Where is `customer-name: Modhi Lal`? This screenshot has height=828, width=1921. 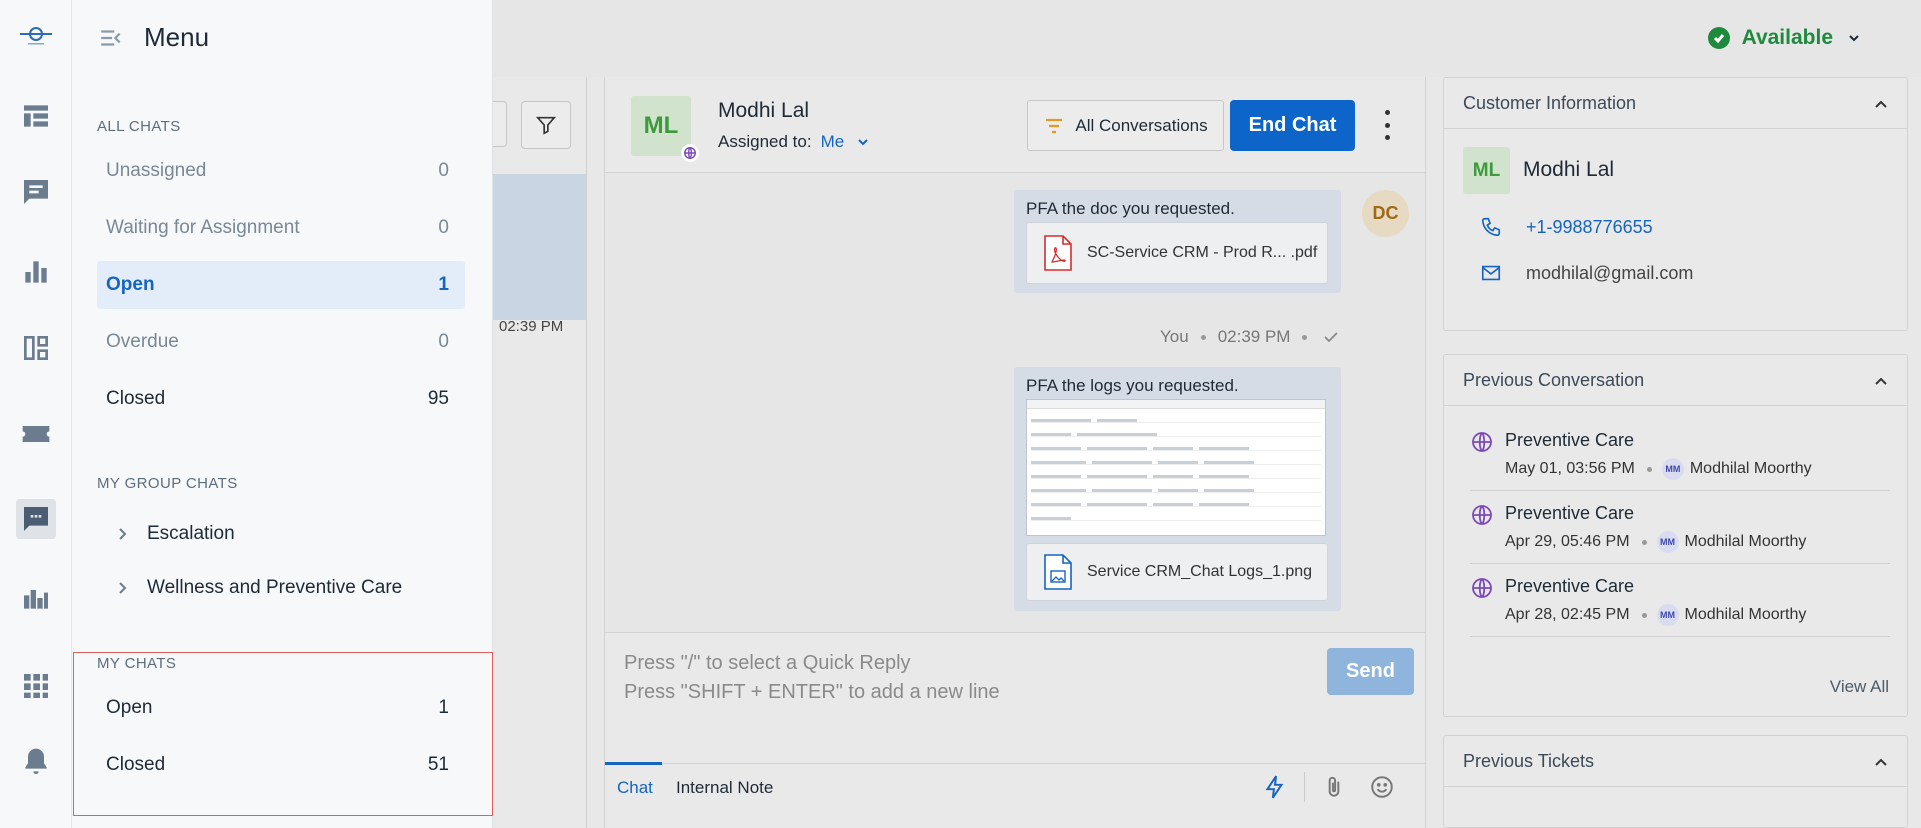 customer-name: Modhi Lal is located at coordinates (1569, 169).